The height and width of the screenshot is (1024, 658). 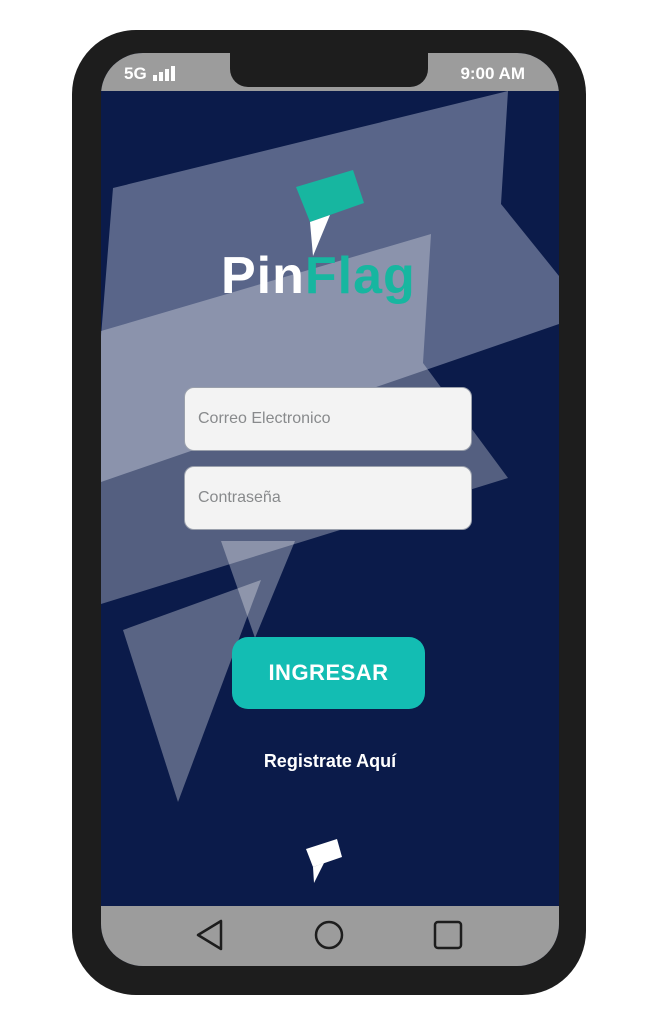 I want to click on password-input, so click(x=328, y=498).